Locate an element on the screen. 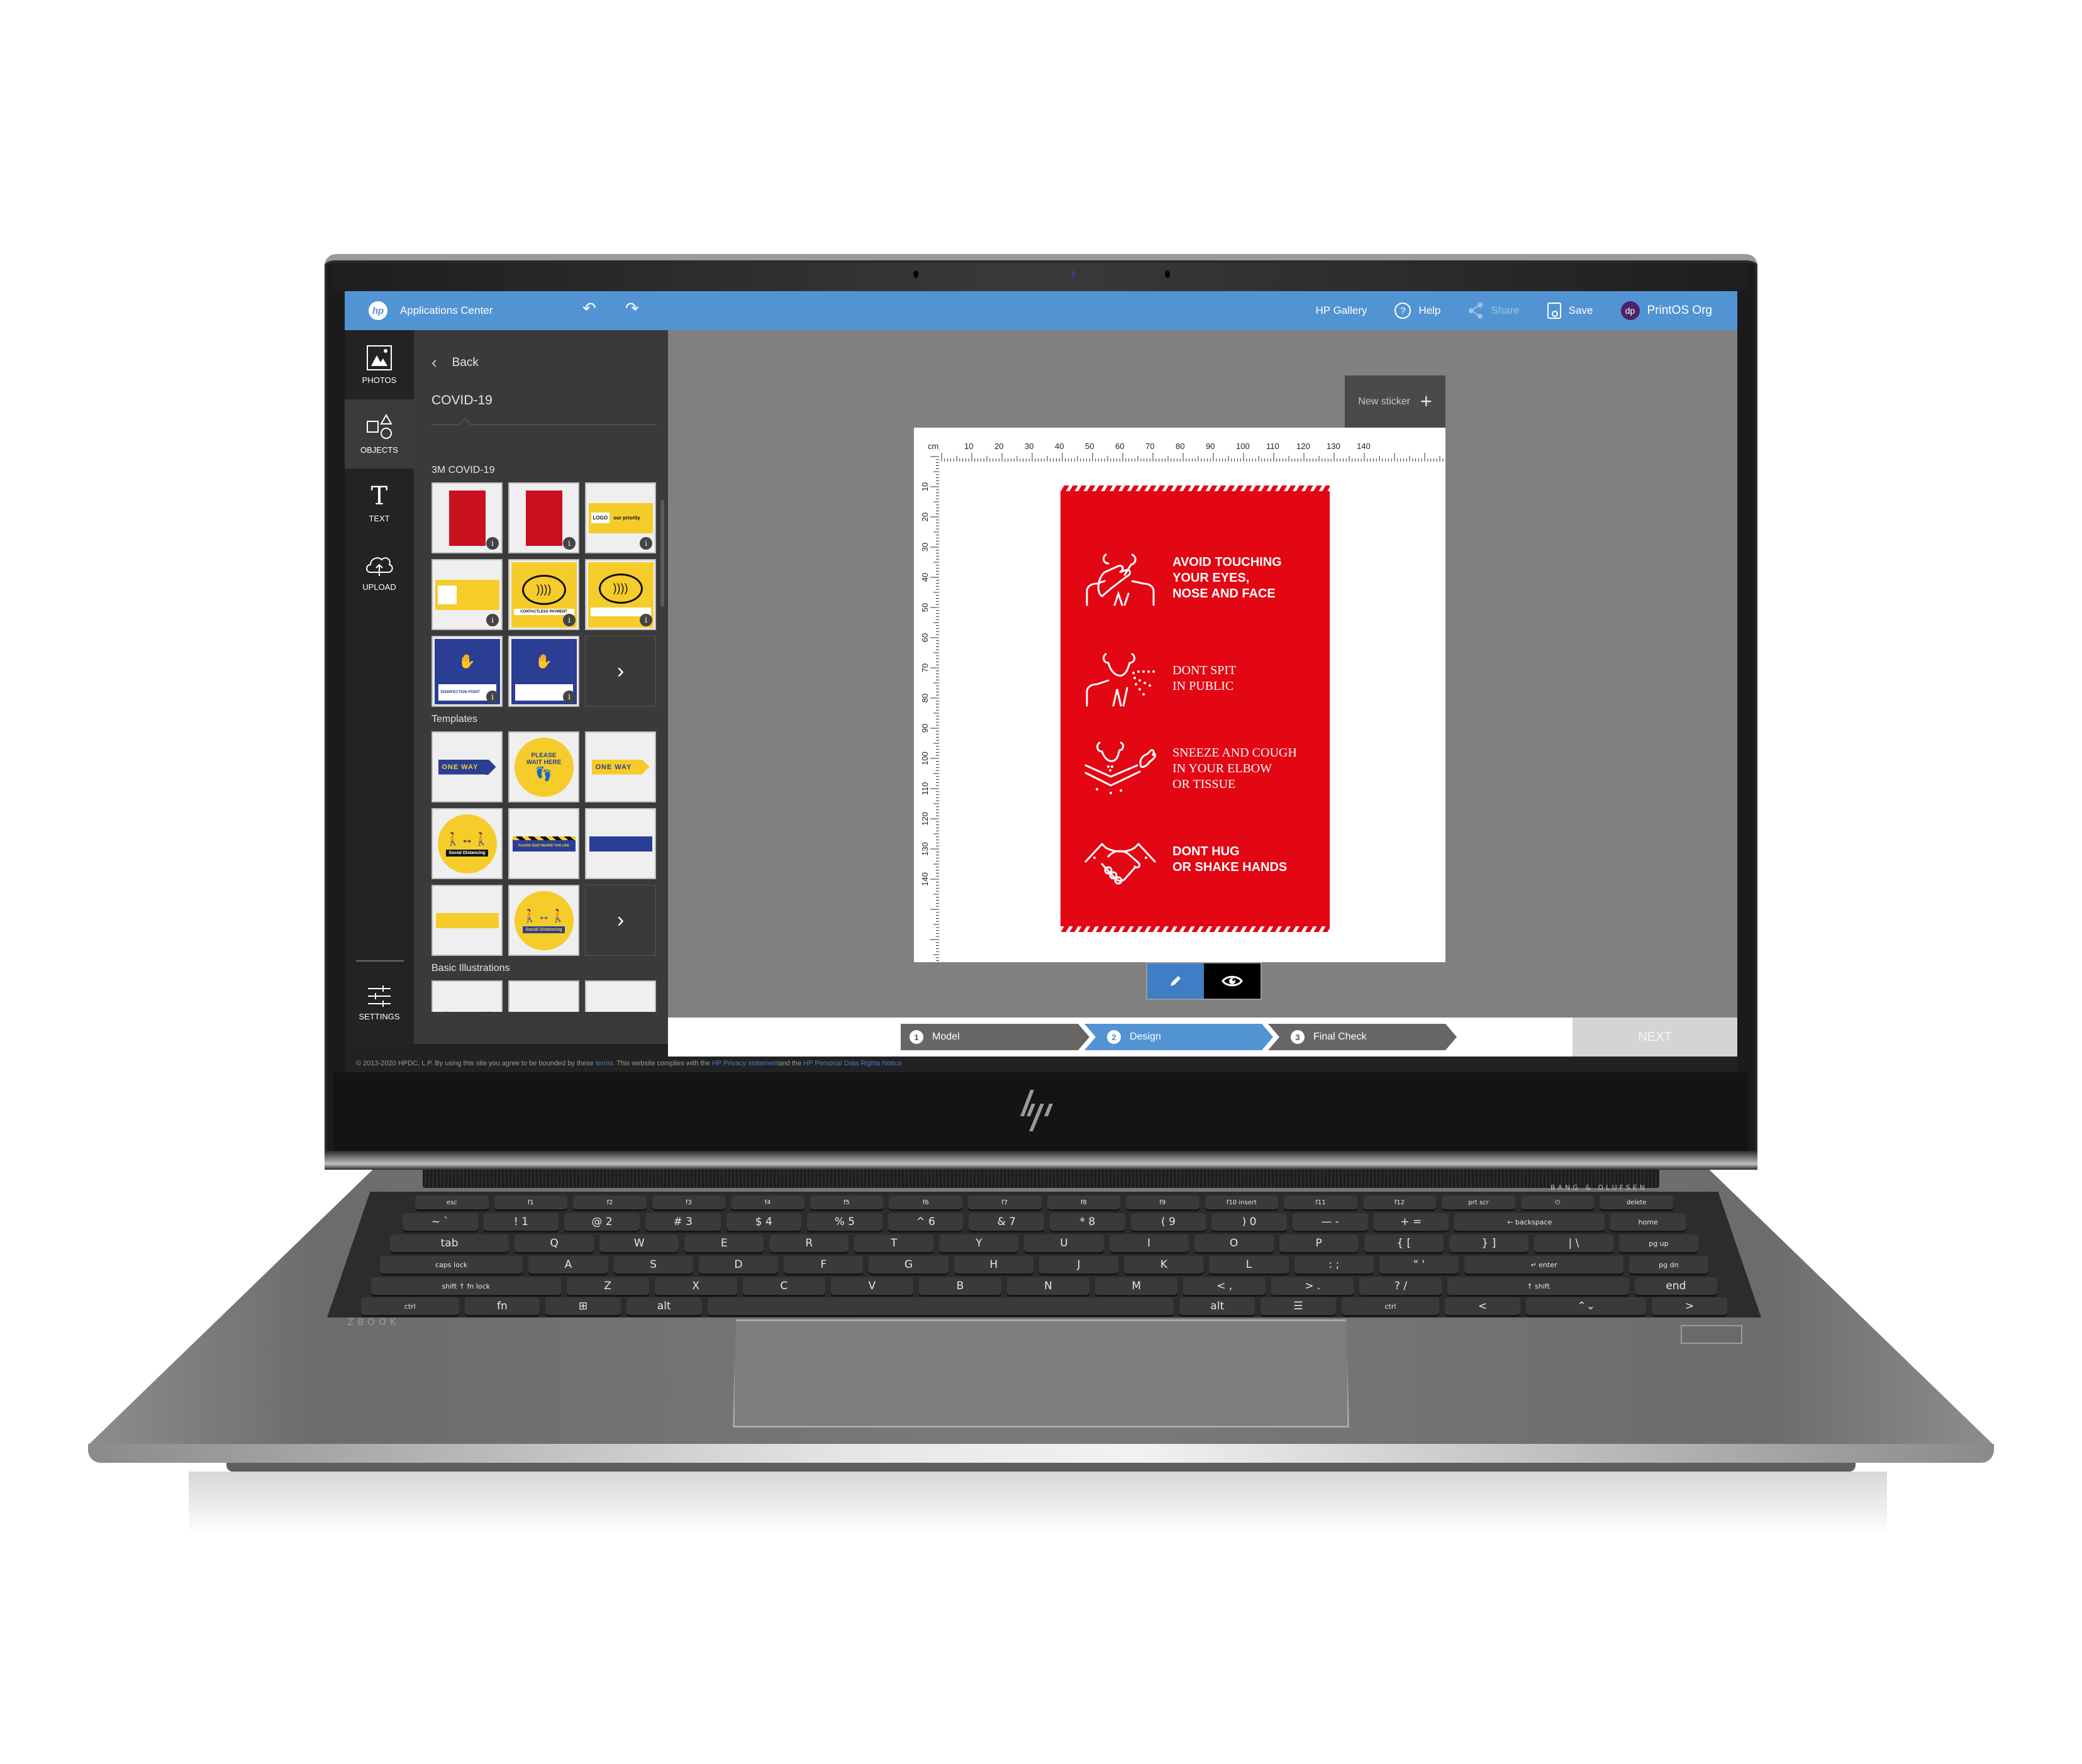 The width and height of the screenshot is (2082, 1764). keyboard-key: ⊞ is located at coordinates (583, 1306).